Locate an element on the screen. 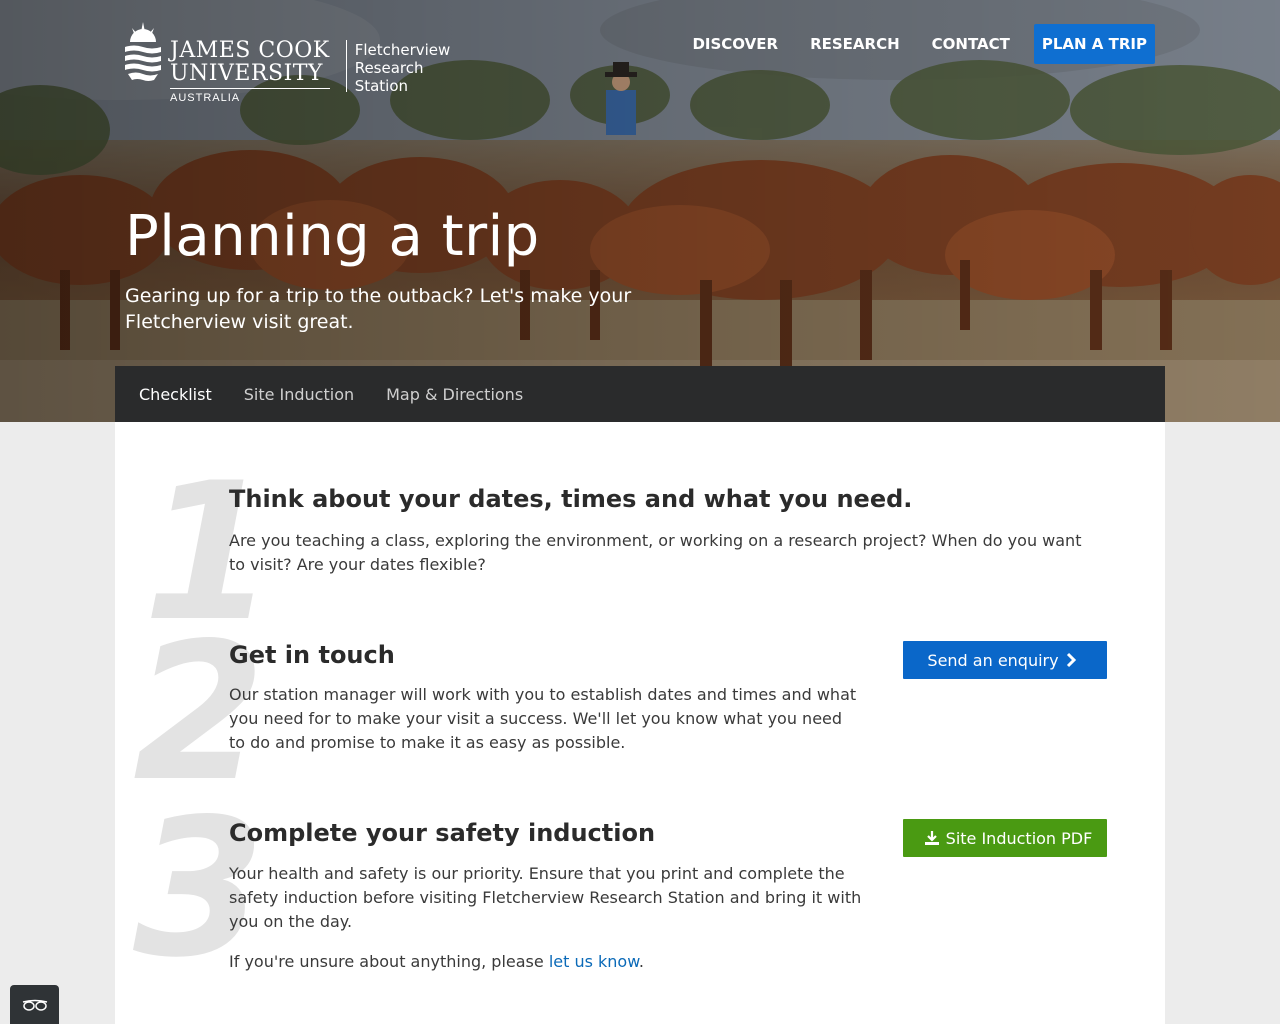 This screenshot has height=1024, width=1280. site-induction-pdf-label: Site Induction PDF is located at coordinates (1019, 838).